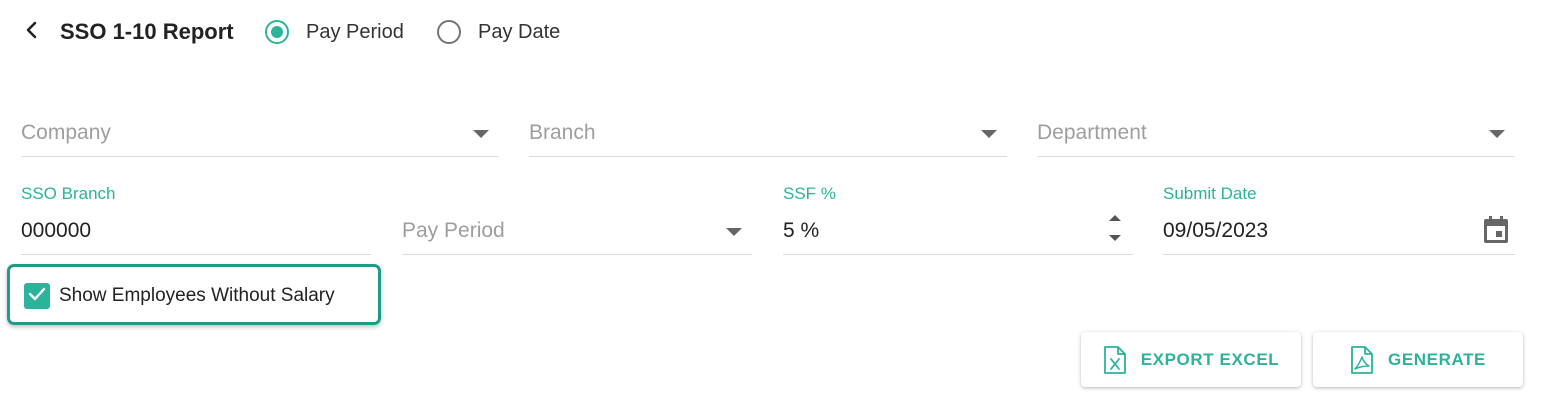 This screenshot has width=1541, height=407. Describe the element at coordinates (801, 230) in the screenshot. I see `ssf-percent-value: 5 %` at that location.